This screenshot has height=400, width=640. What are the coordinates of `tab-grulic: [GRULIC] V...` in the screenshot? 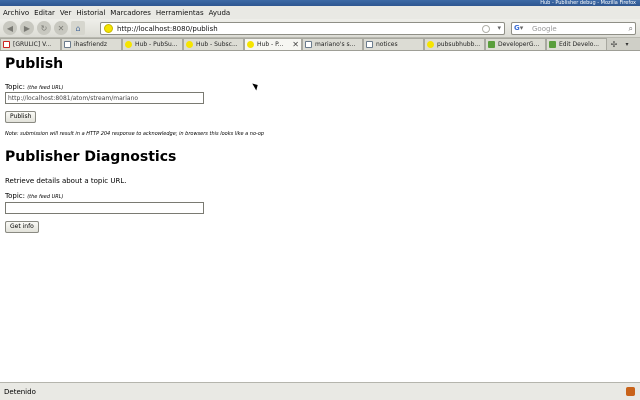 It's located at (30, 44).